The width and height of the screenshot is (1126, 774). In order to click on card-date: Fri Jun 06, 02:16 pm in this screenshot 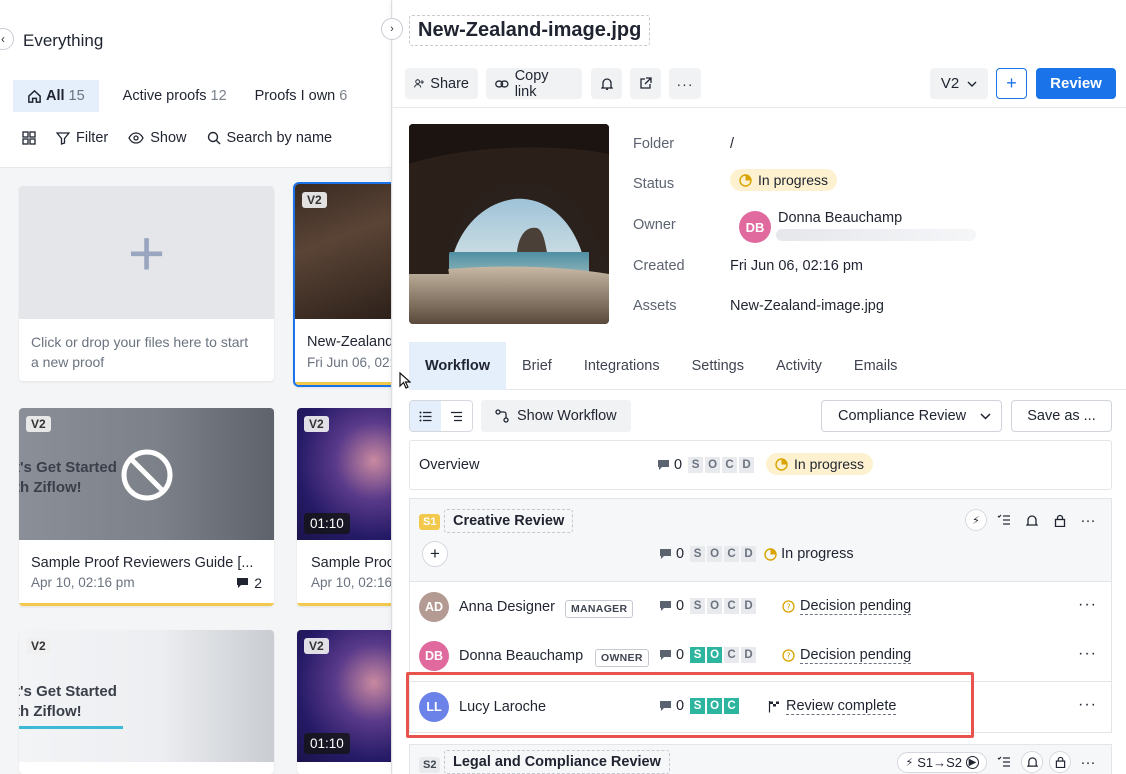, I will do `click(349, 362)`.